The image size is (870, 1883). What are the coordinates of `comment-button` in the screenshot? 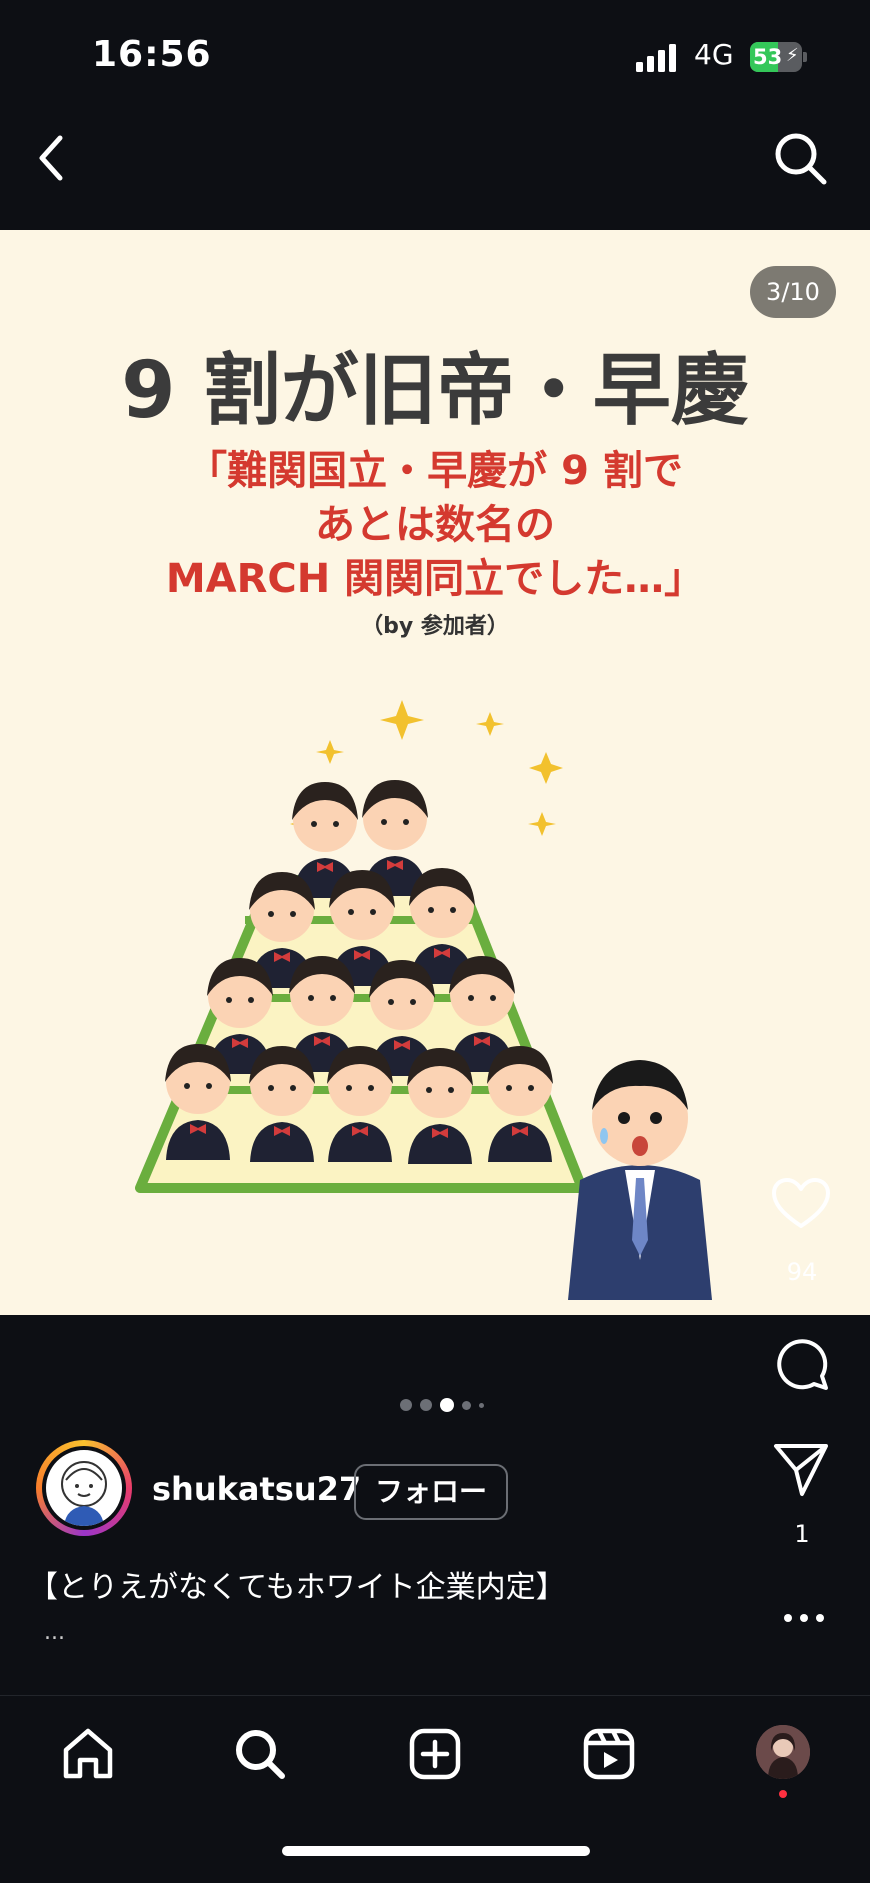 It's located at (802, 1364).